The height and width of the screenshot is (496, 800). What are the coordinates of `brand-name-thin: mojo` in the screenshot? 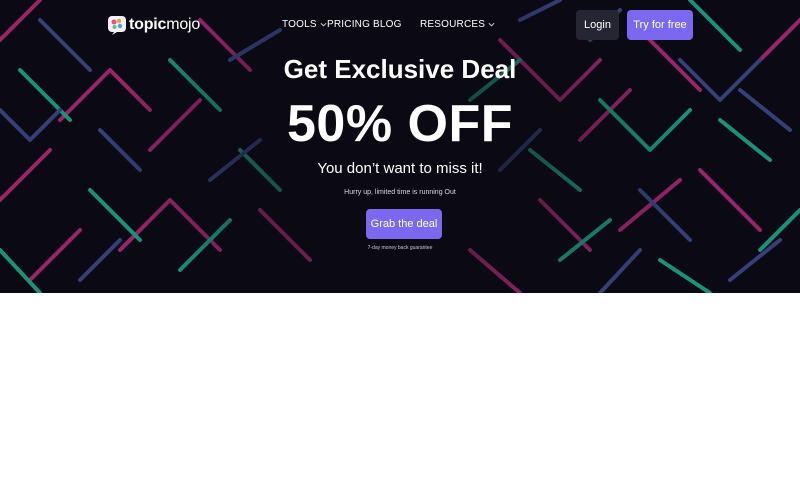 It's located at (183, 24).